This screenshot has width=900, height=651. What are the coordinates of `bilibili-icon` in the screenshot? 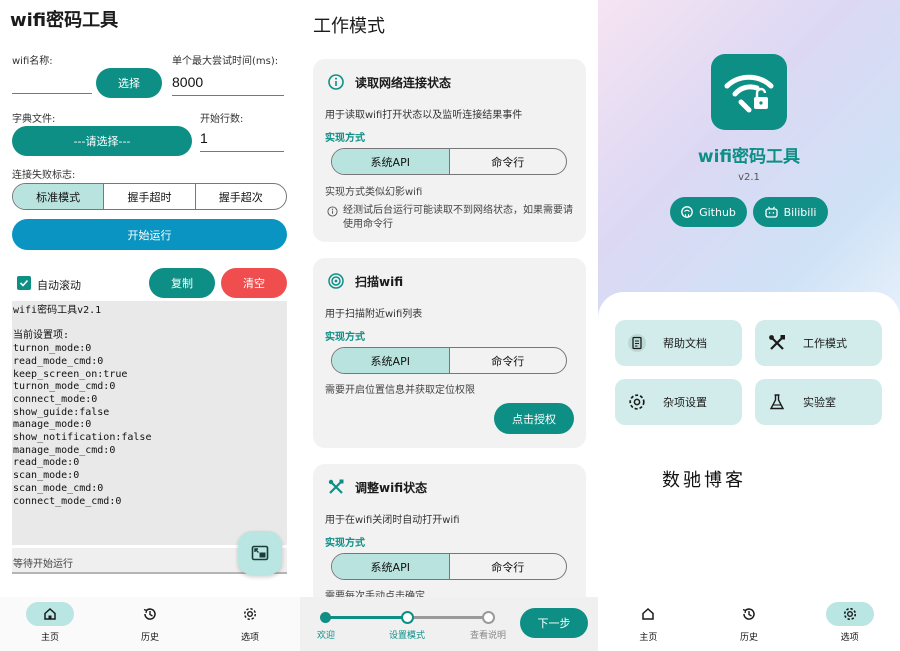 It's located at (771, 212).